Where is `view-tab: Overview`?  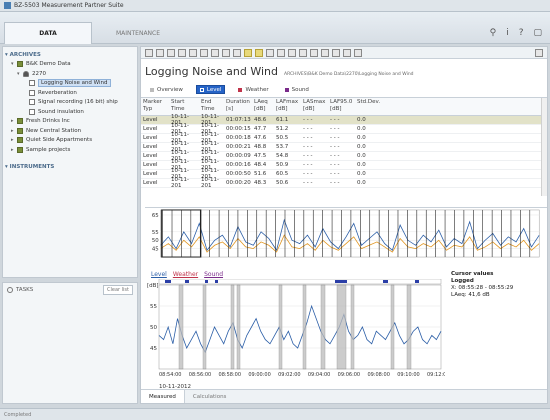 view-tab: Overview is located at coordinates (166, 89).